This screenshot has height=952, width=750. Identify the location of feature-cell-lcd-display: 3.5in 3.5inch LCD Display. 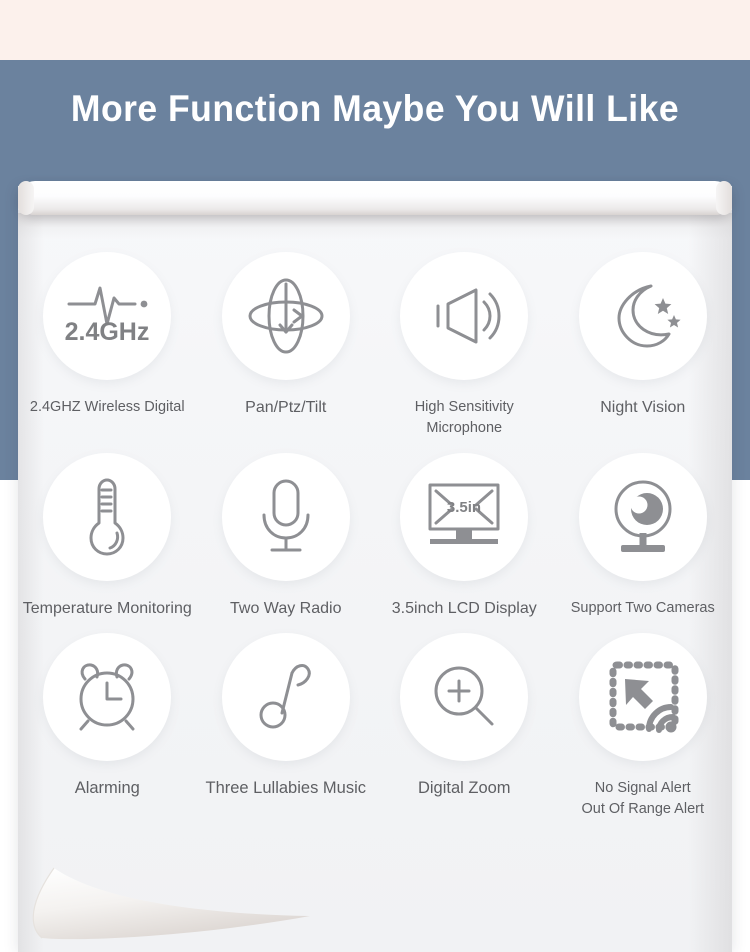
(464, 529).